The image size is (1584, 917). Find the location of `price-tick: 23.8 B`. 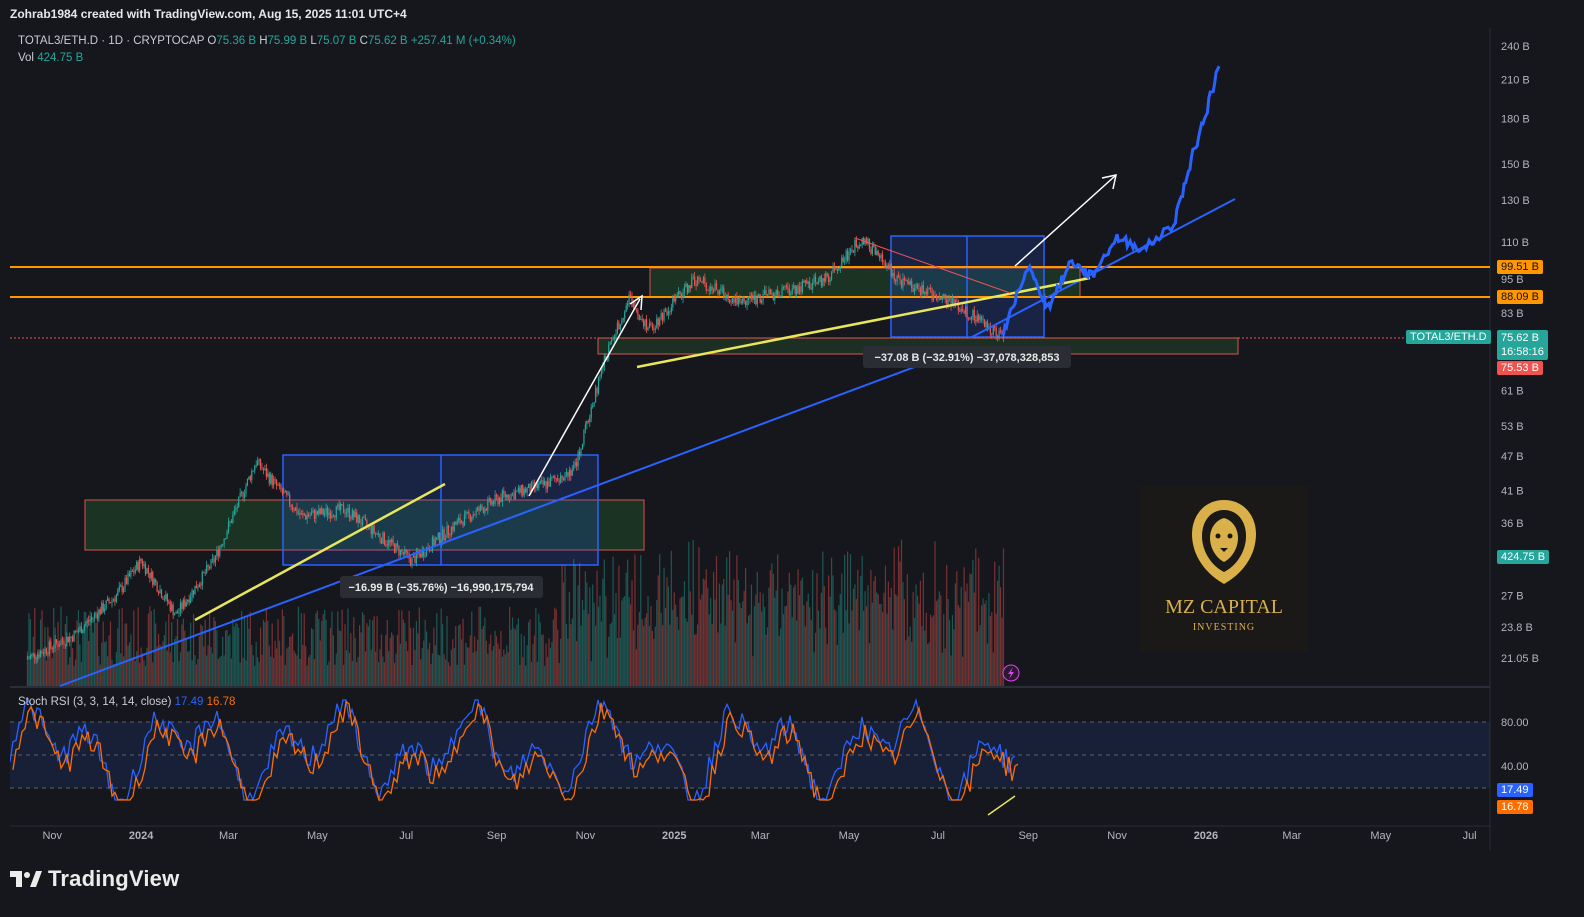

price-tick: 23.8 B is located at coordinates (1517, 628).